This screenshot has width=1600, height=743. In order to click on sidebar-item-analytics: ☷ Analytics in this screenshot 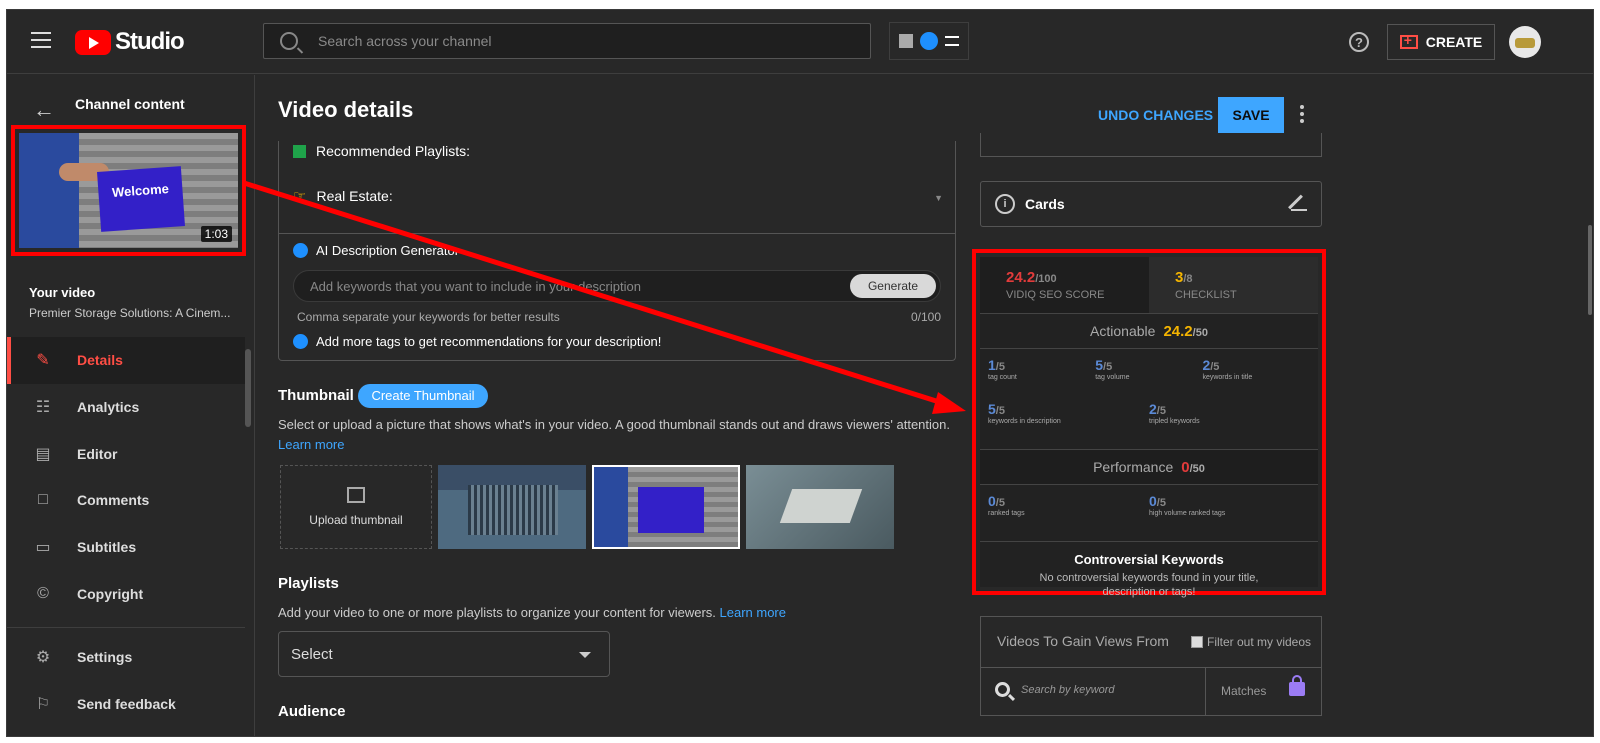, I will do `click(126, 407)`.